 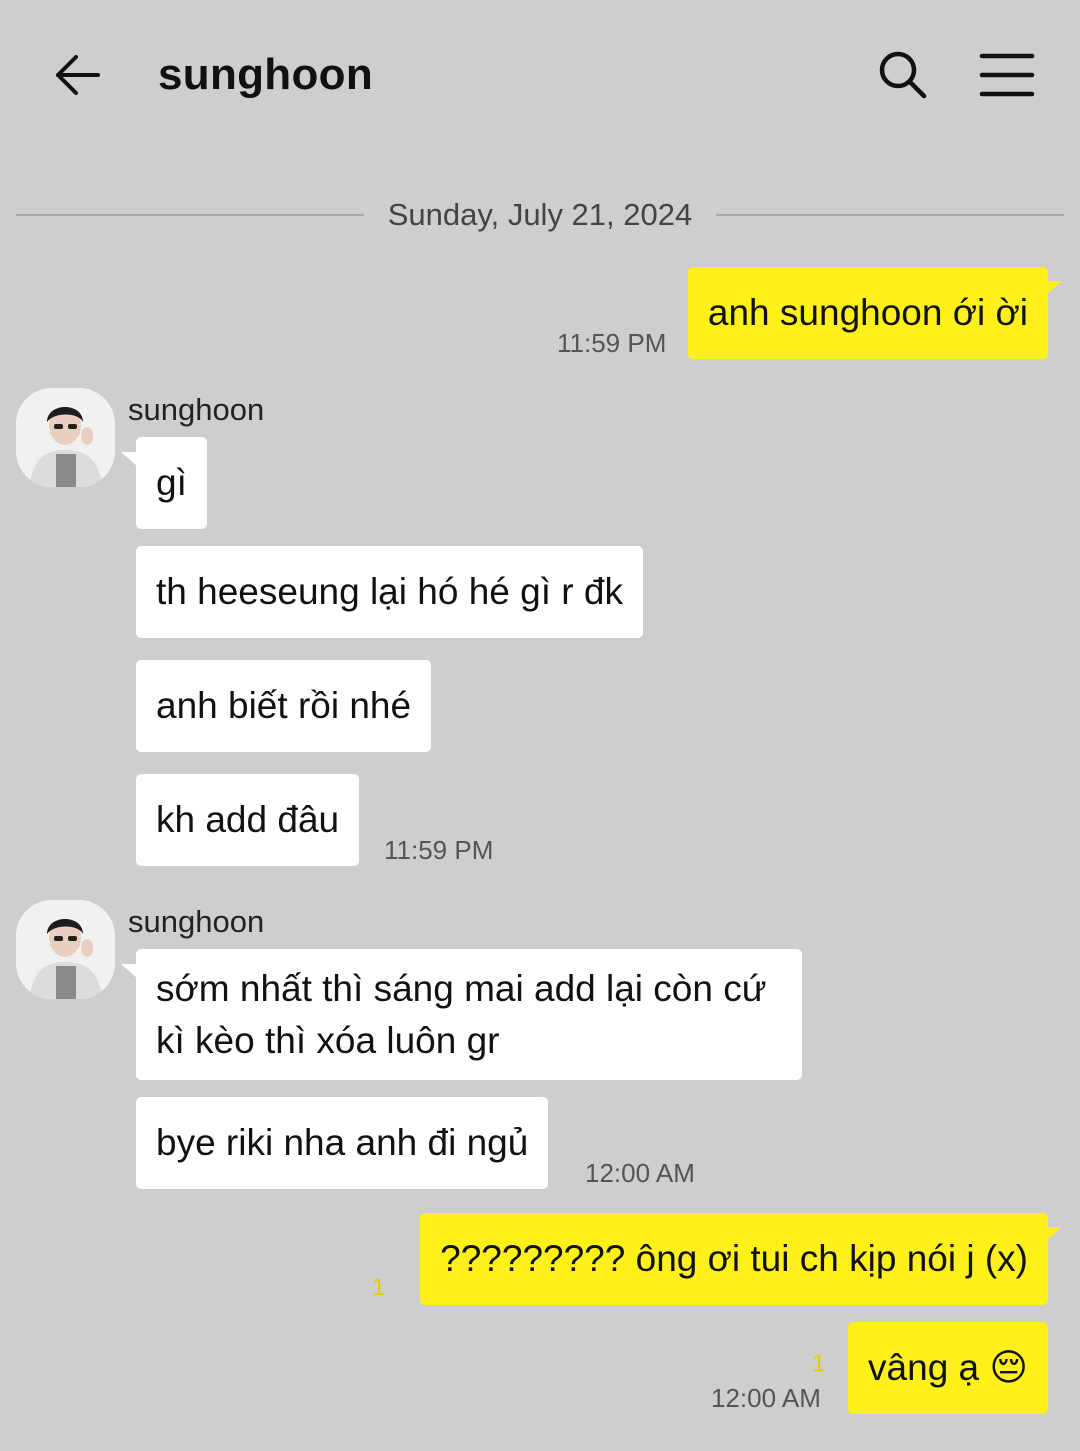 What do you see at coordinates (540, 215) in the screenshot?
I see `date-divider: Sunday, July 21, 2024` at bounding box center [540, 215].